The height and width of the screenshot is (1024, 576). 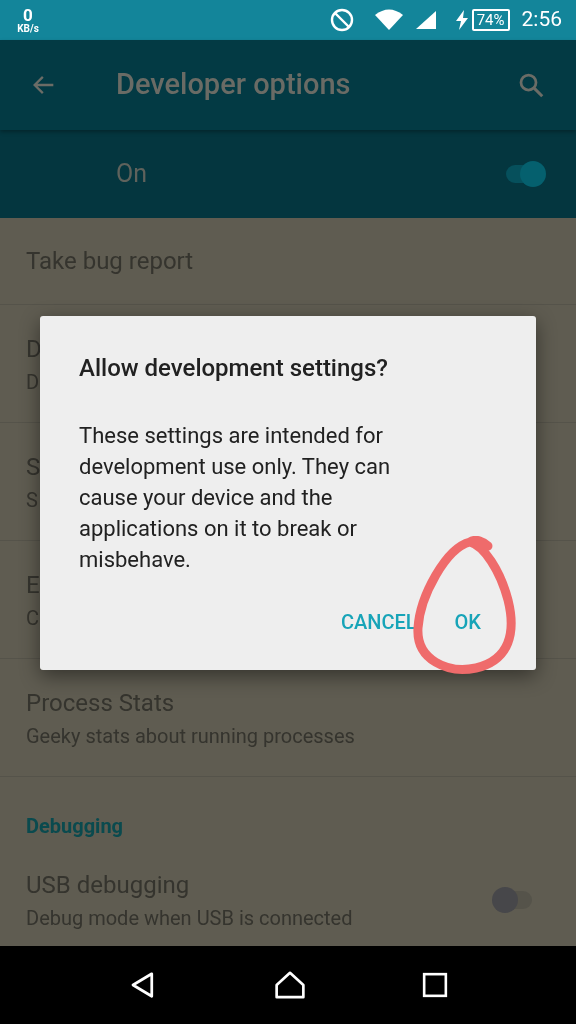 What do you see at coordinates (132, 174) in the screenshot?
I see `master-switch-label: On` at bounding box center [132, 174].